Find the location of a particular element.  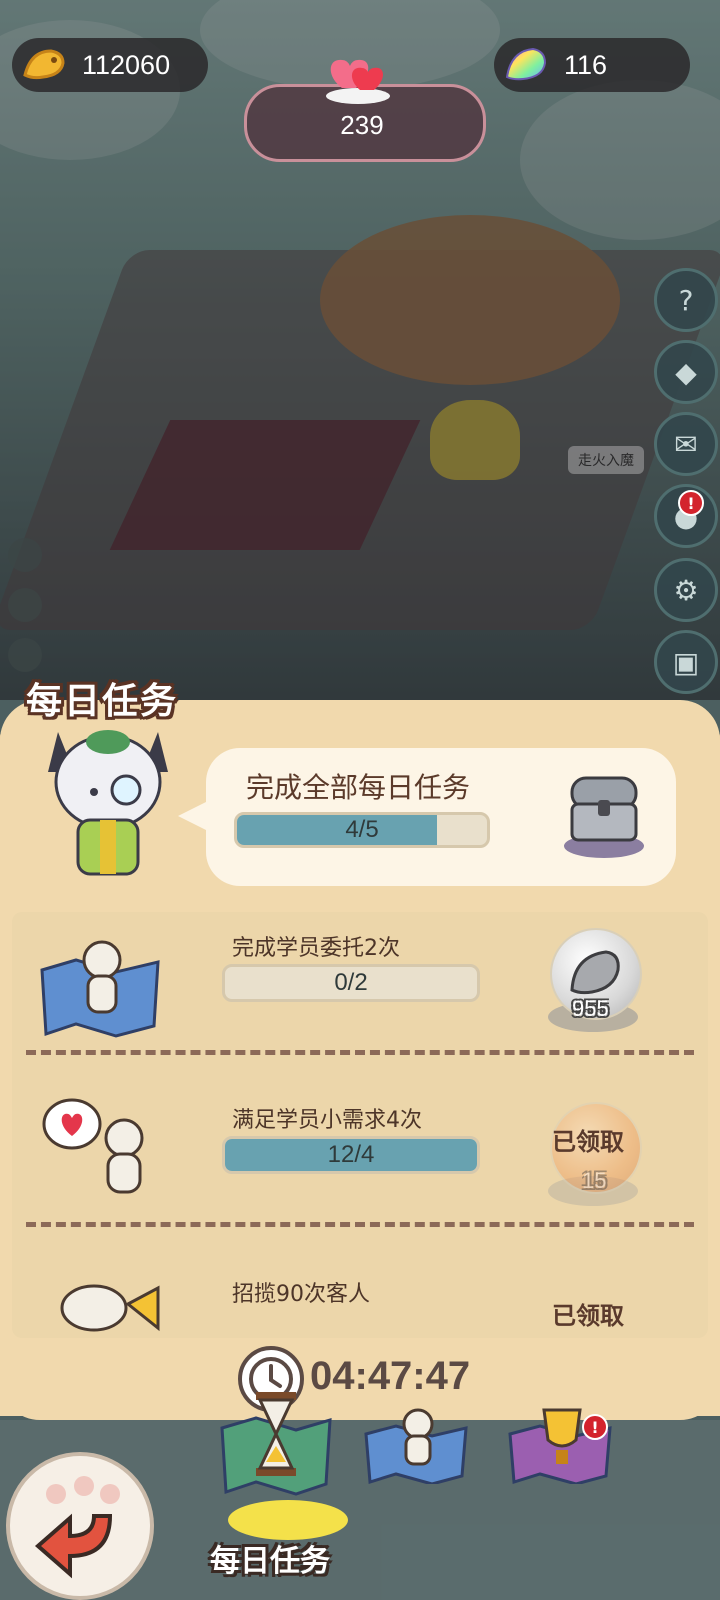

card-button: ◆ is located at coordinates (686, 372).